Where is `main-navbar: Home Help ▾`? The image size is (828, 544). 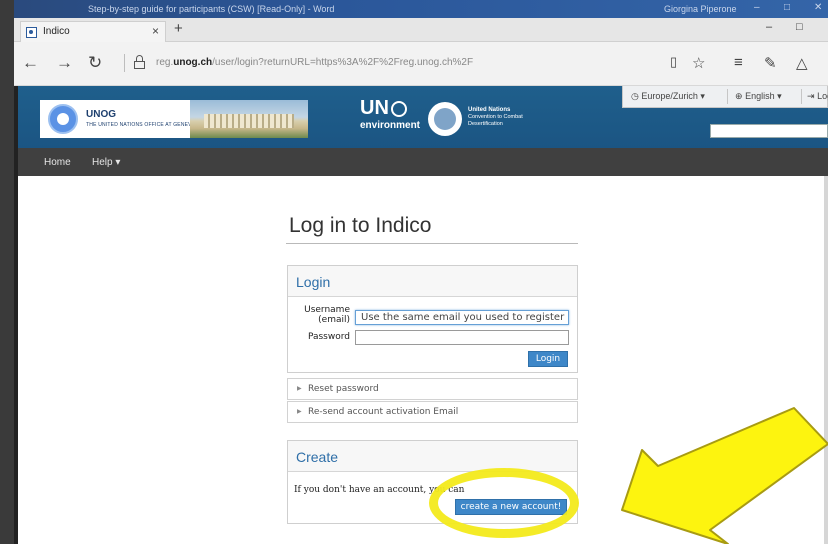 main-navbar: Home Help ▾ is located at coordinates (423, 162).